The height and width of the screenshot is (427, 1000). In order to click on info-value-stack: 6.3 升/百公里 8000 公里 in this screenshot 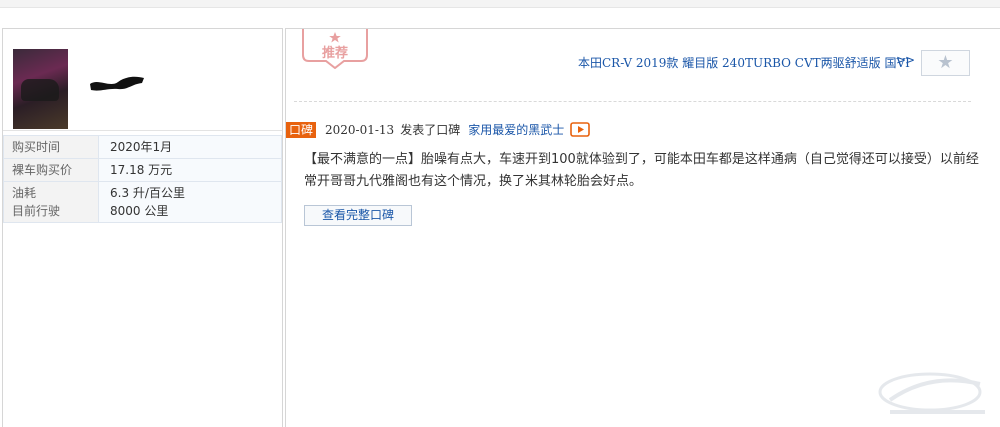, I will do `click(190, 202)`.